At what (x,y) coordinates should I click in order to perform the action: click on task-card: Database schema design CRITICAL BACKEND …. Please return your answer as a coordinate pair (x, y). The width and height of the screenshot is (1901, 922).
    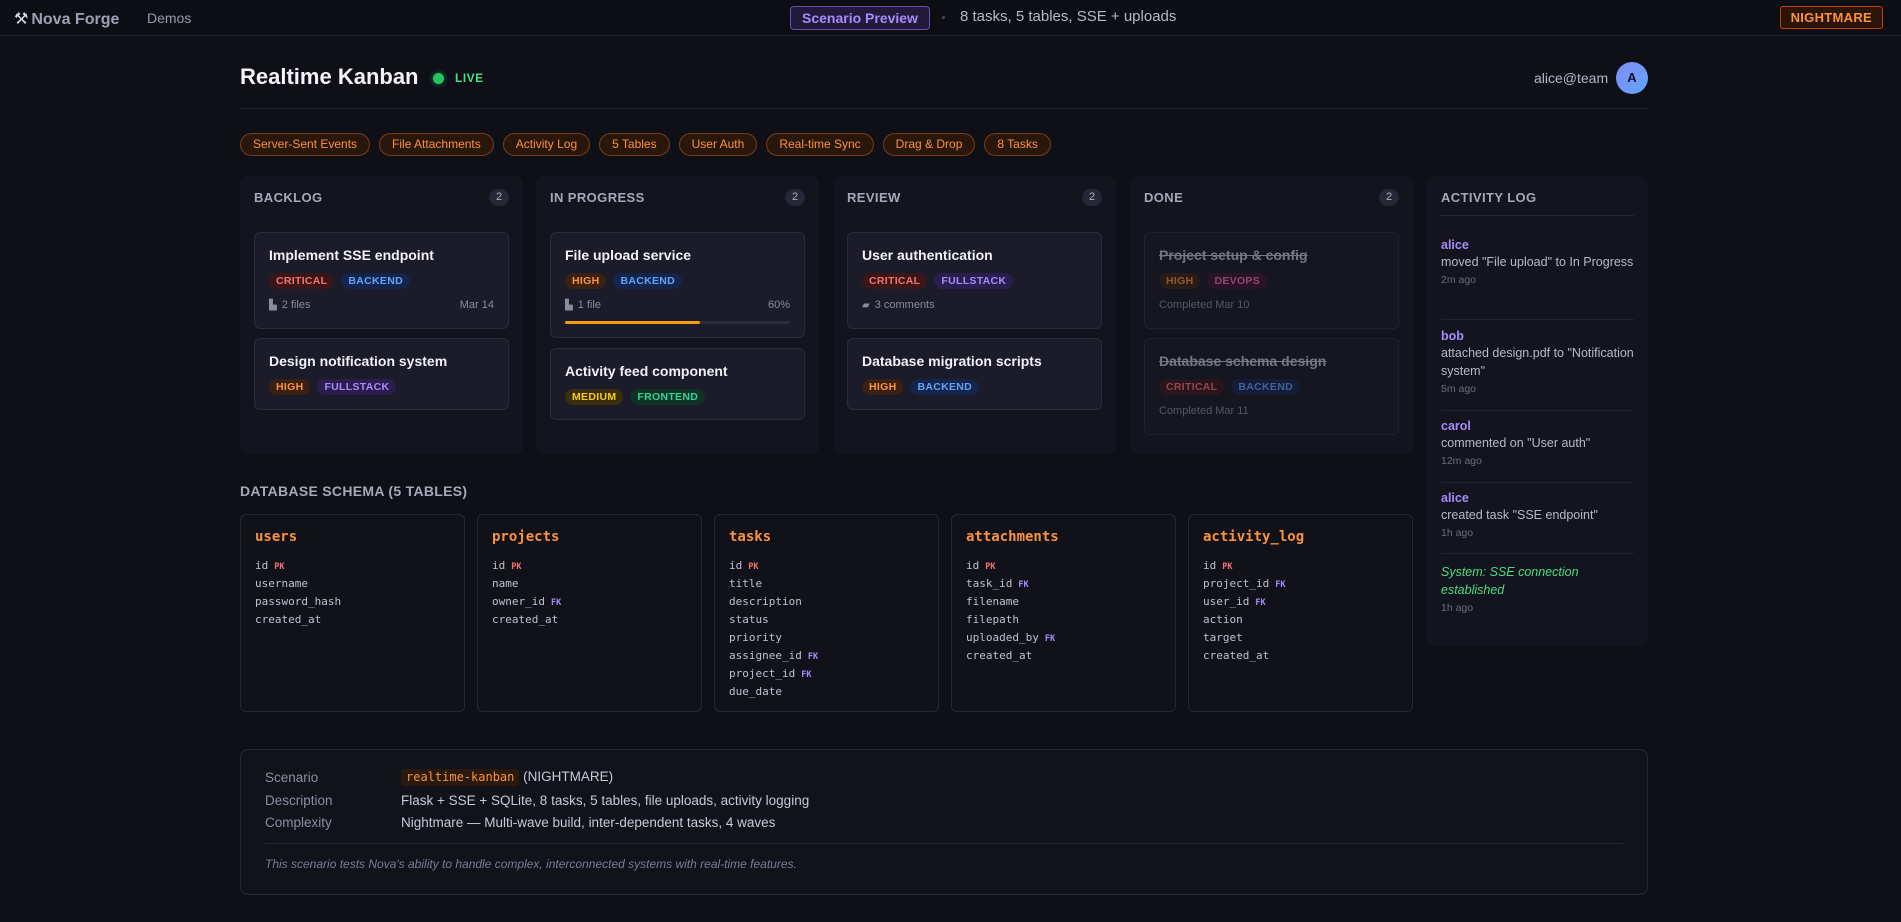
    Looking at the image, I should click on (1271, 386).